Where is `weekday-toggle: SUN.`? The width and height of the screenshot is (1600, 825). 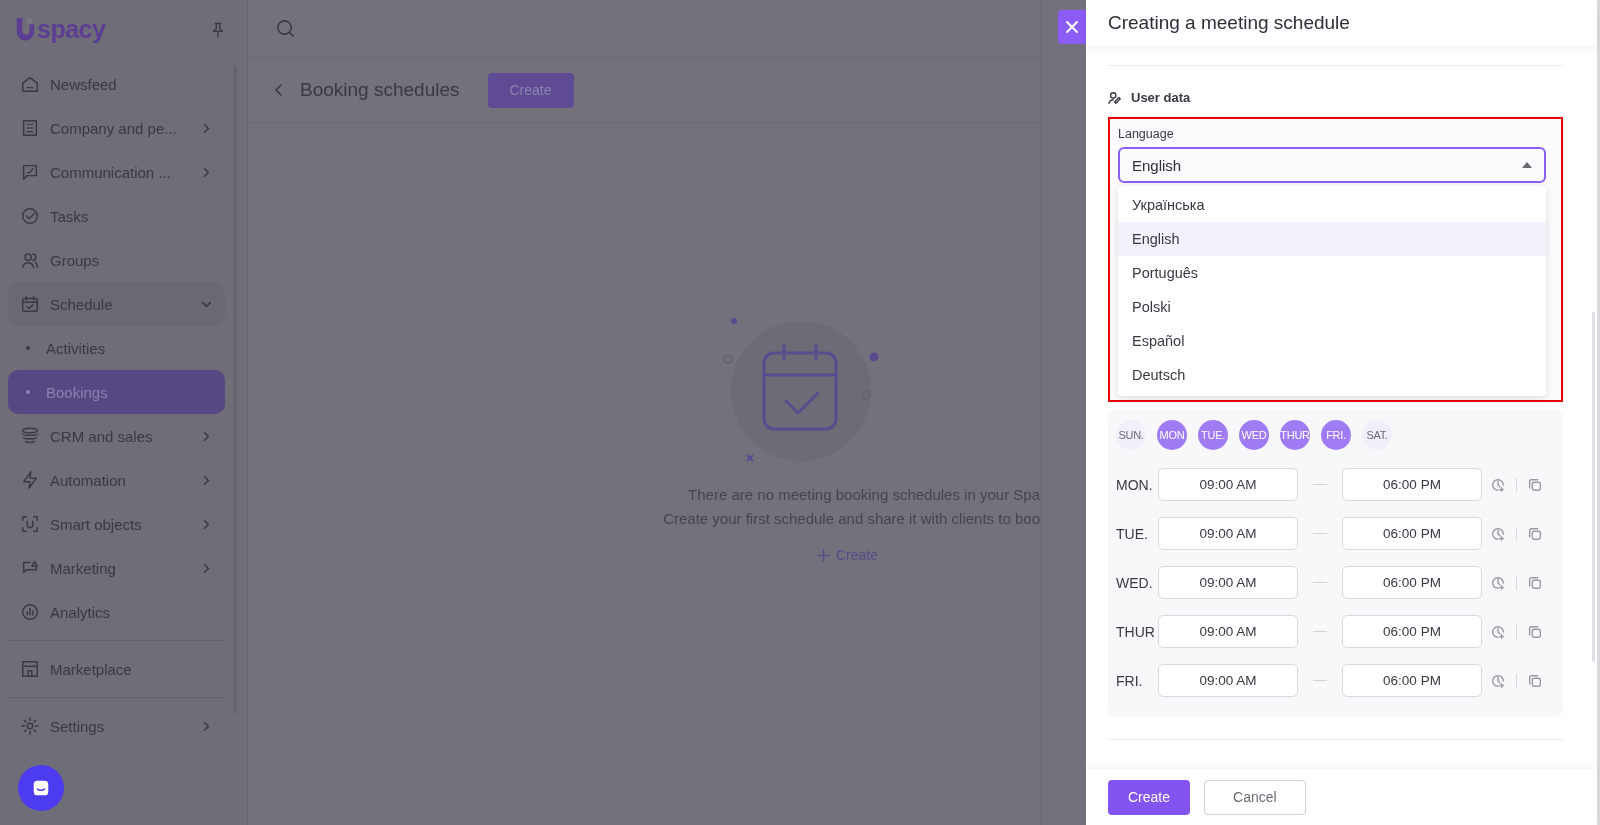 weekday-toggle: SUN. is located at coordinates (1131, 435).